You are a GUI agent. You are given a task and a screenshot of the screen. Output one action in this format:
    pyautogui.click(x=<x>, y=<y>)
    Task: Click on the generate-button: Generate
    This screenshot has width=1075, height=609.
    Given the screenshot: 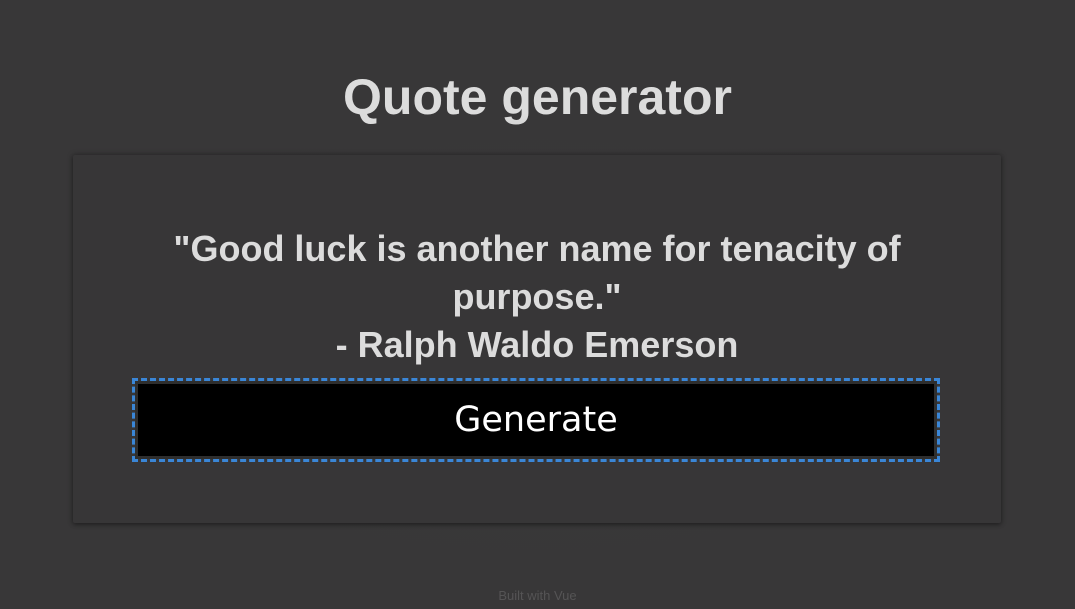 What is the action you would take?
    pyautogui.click(x=536, y=420)
    